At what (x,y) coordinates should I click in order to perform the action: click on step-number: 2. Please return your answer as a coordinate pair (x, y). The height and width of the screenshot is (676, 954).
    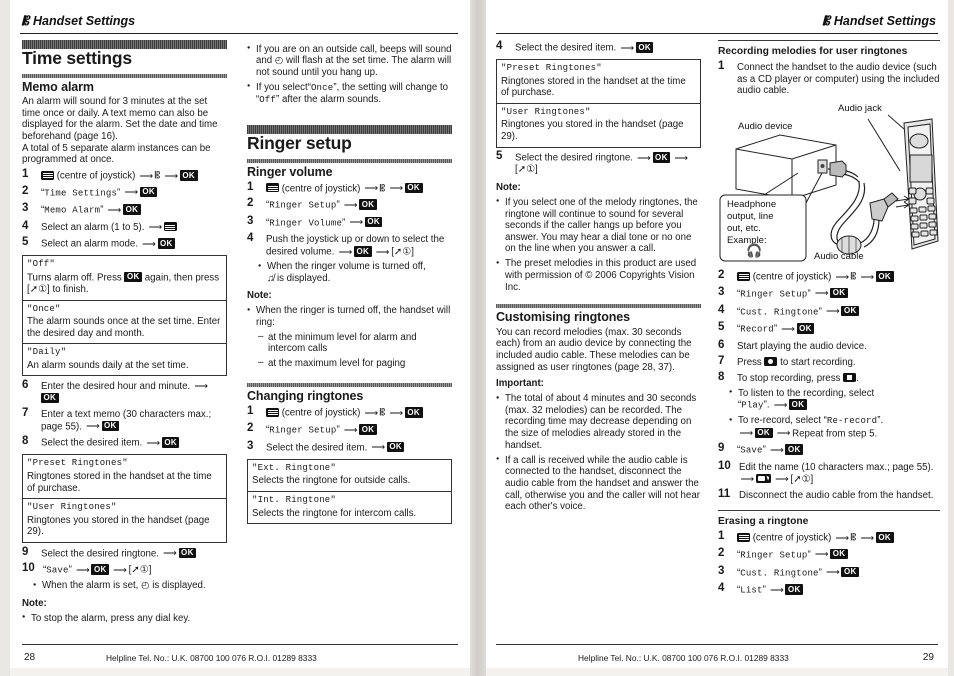
    Looking at the image, I should click on (250, 428).